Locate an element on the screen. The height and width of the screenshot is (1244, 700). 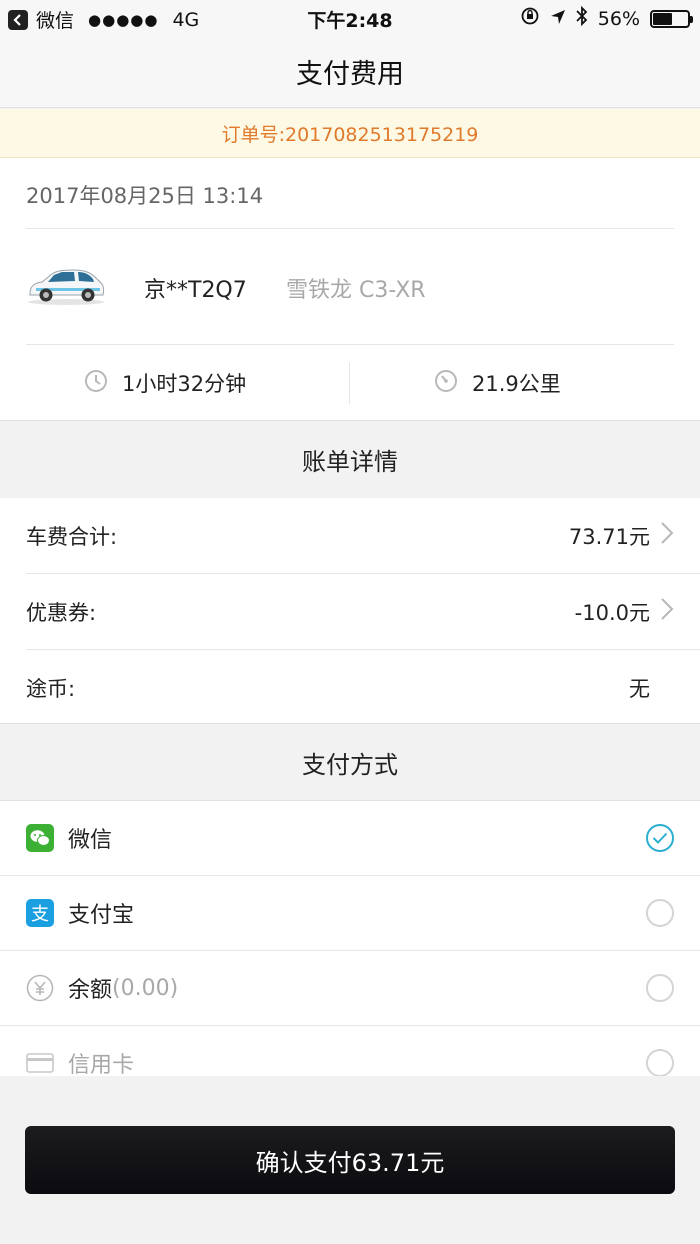
wechat-icon is located at coordinates (40, 838).